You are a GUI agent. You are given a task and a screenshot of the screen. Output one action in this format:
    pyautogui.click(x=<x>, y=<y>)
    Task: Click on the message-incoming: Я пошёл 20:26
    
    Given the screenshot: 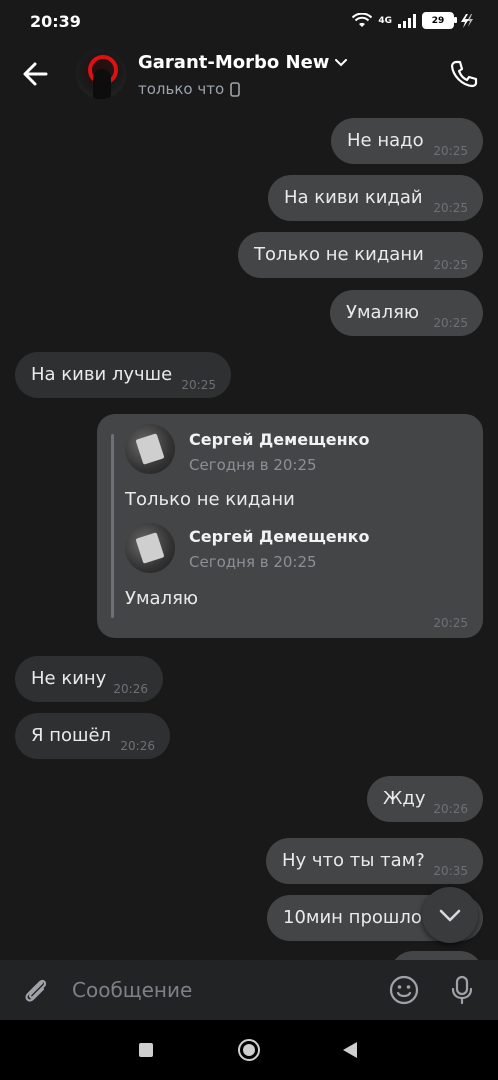 What is the action you would take?
    pyautogui.click(x=92, y=736)
    